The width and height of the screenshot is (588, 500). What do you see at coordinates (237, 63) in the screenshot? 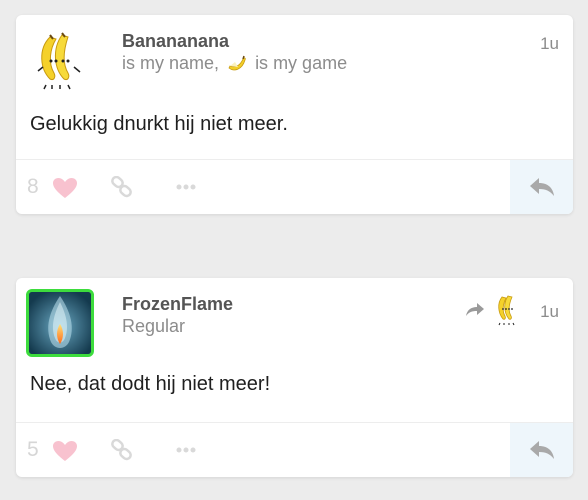
I see `banana-emoji-icon` at bounding box center [237, 63].